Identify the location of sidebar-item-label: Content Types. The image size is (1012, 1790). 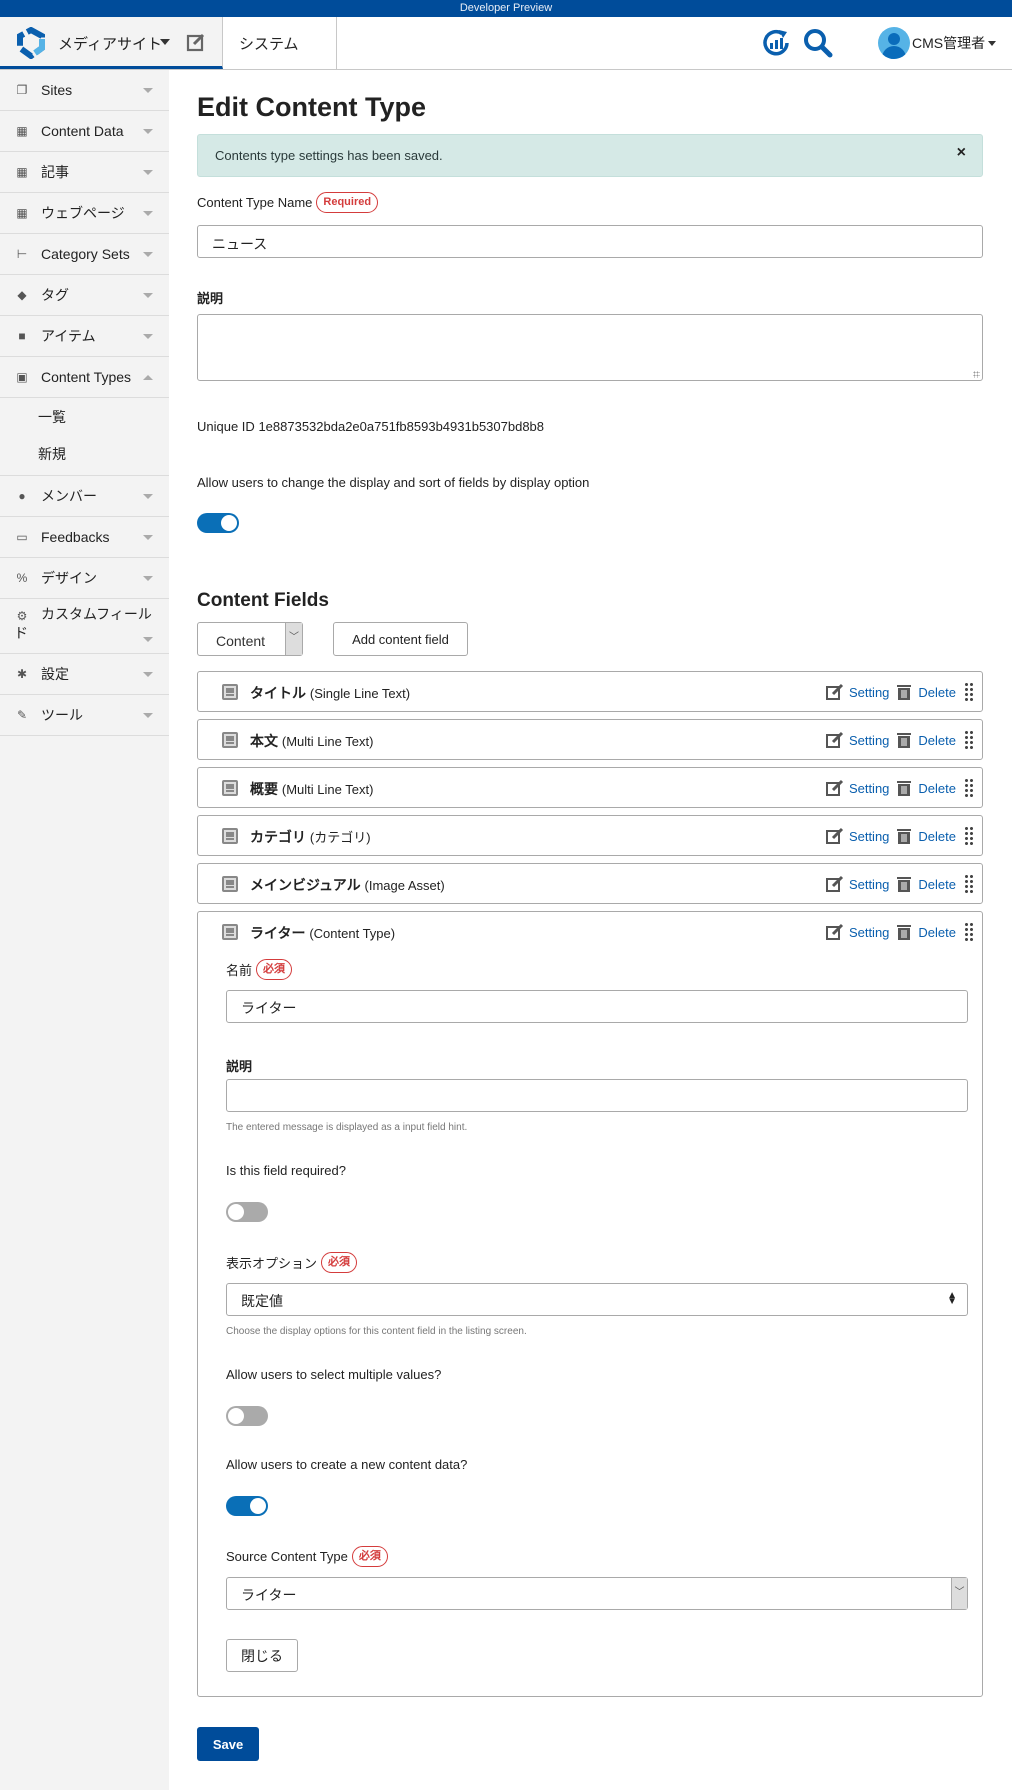
(86, 377).